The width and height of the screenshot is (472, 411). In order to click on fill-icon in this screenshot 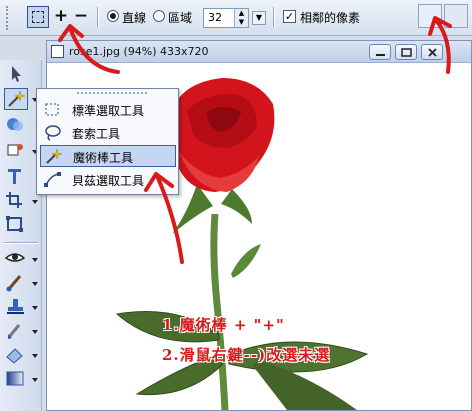, I will do `click(15, 150)`.